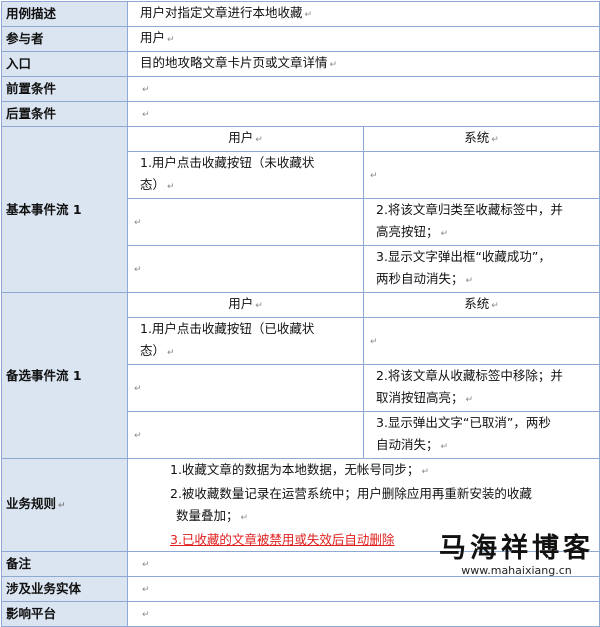 Image resolution: width=600 pixels, height=627 pixels. Describe the element at coordinates (481, 435) in the screenshot. I see `alt-flow-system-step-3: 3.显示弹出文字“已取消”，两秒 自动消失； ↵` at that location.